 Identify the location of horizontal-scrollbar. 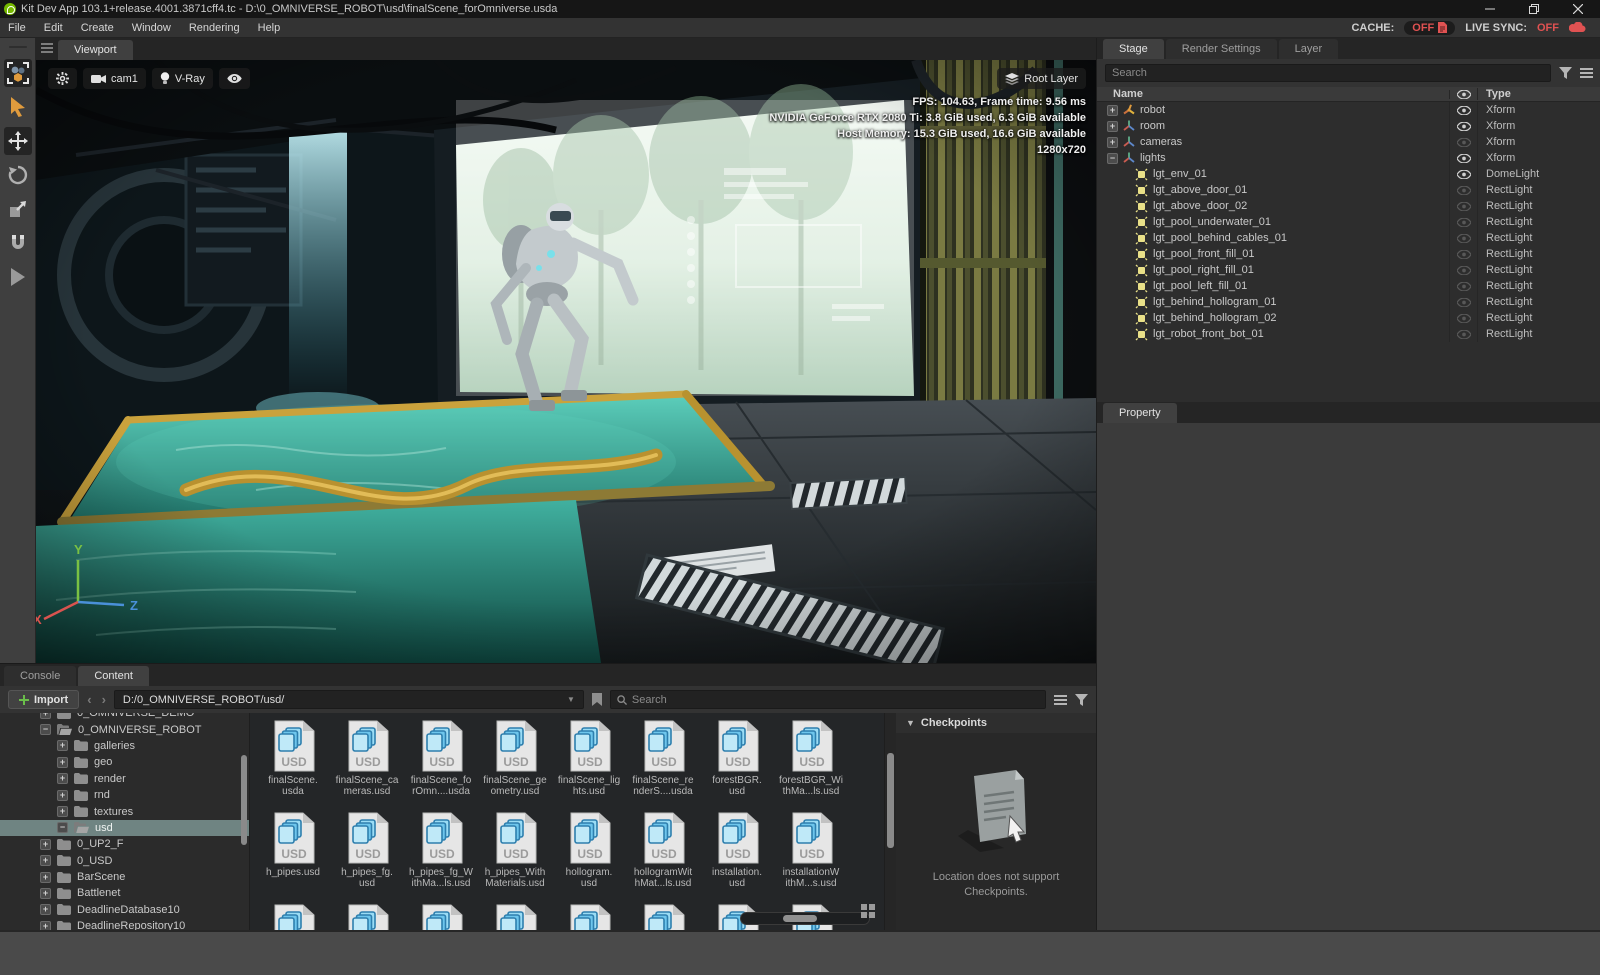
(807, 914).